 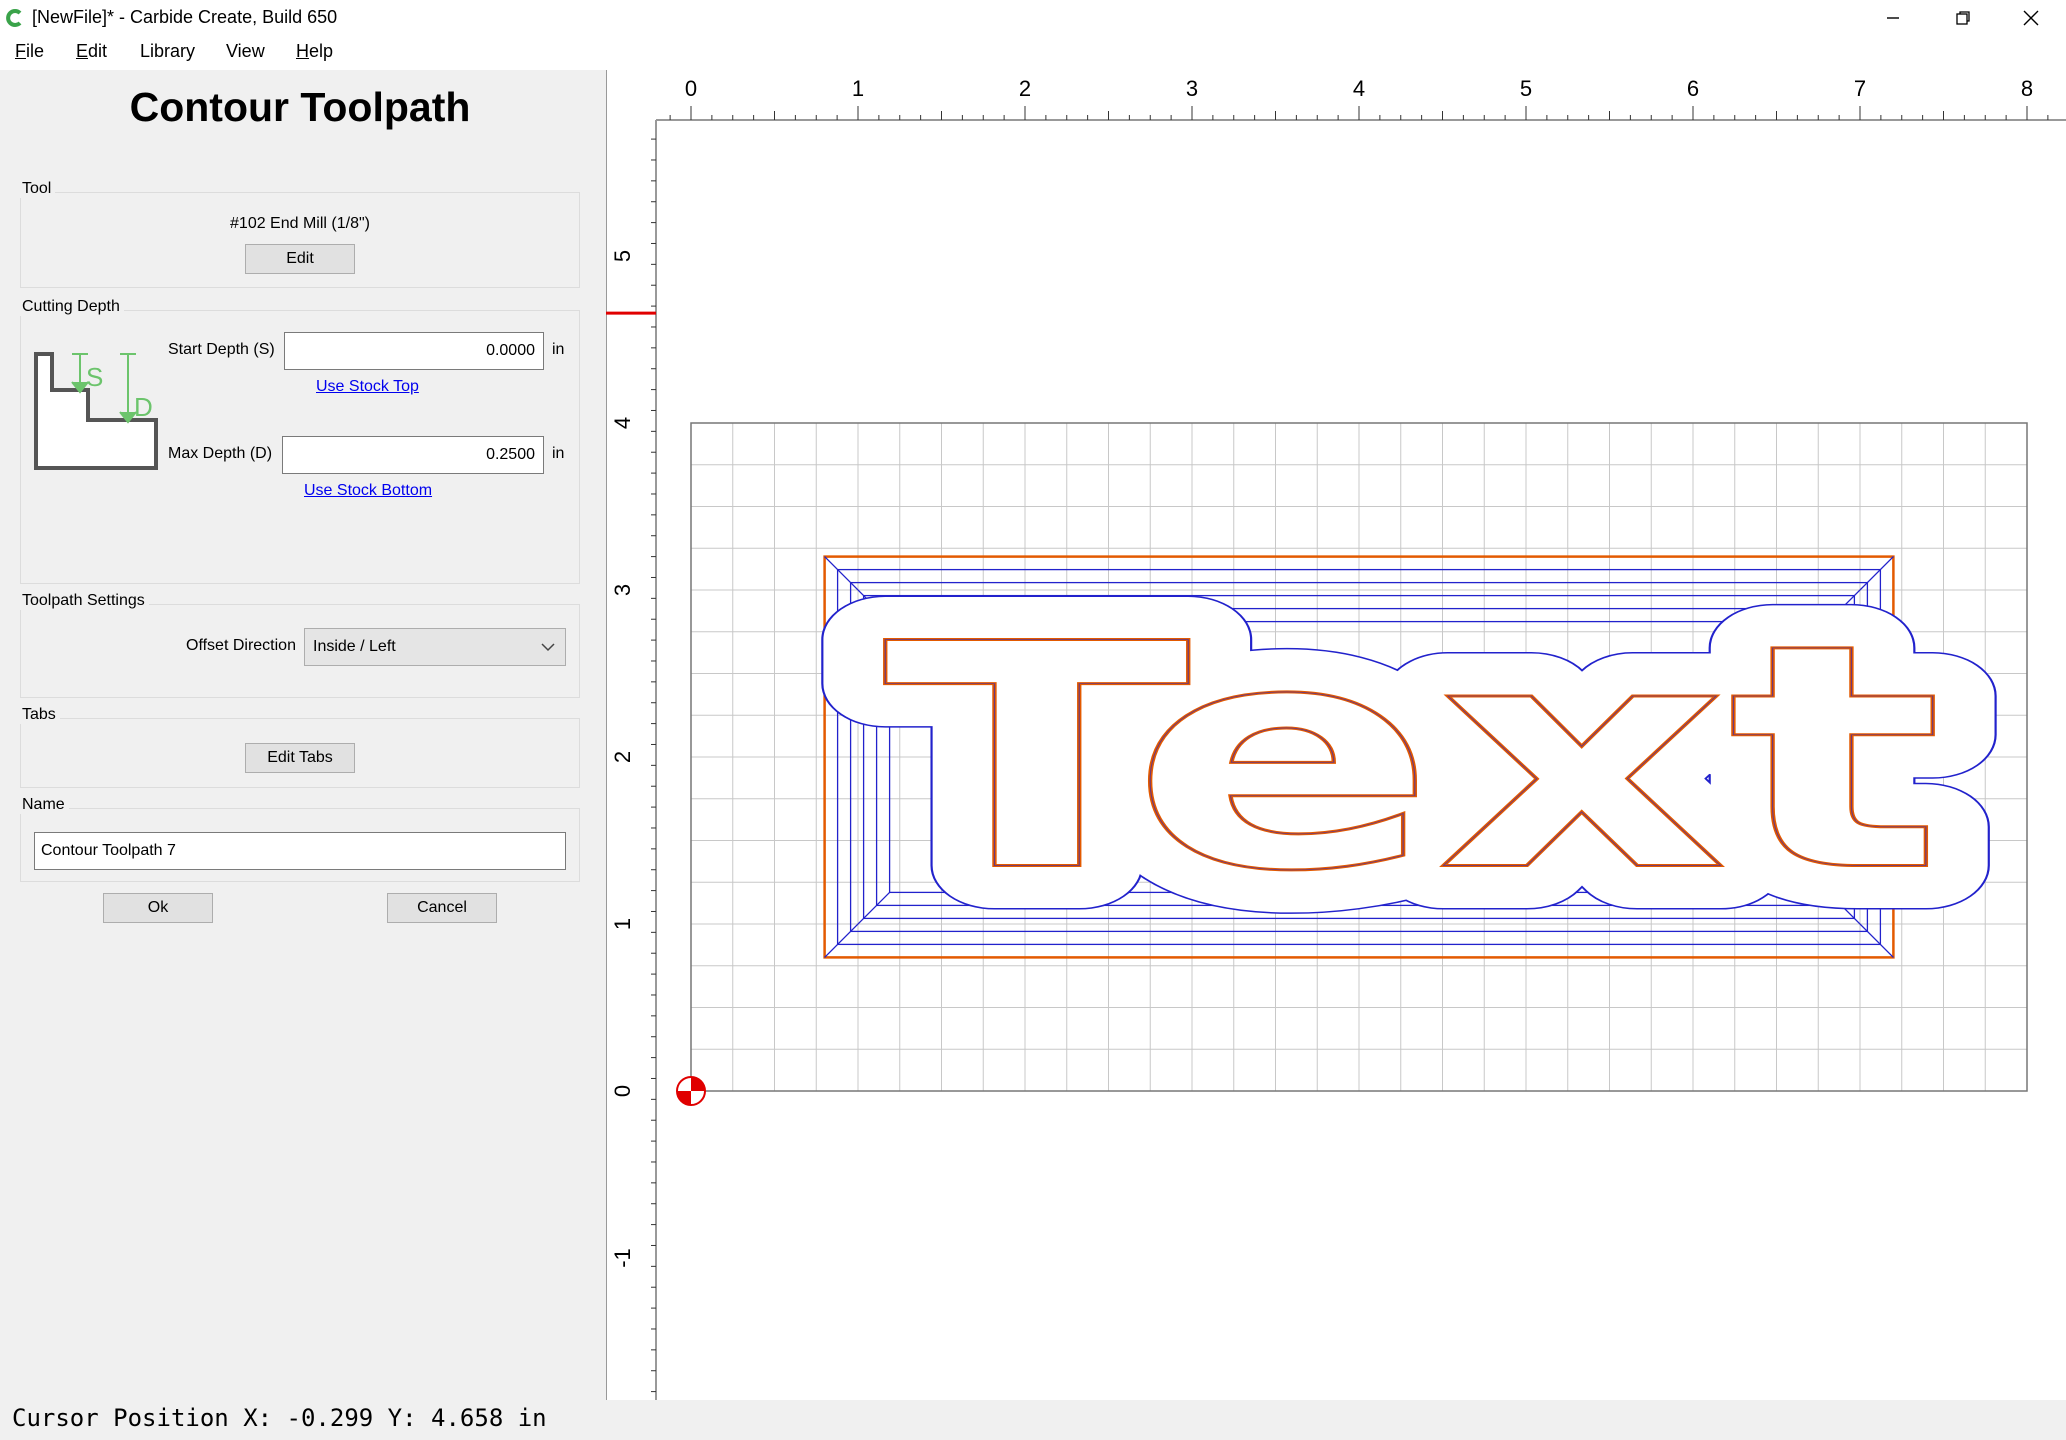 I want to click on cancel-button: Cancel, so click(x=442, y=908).